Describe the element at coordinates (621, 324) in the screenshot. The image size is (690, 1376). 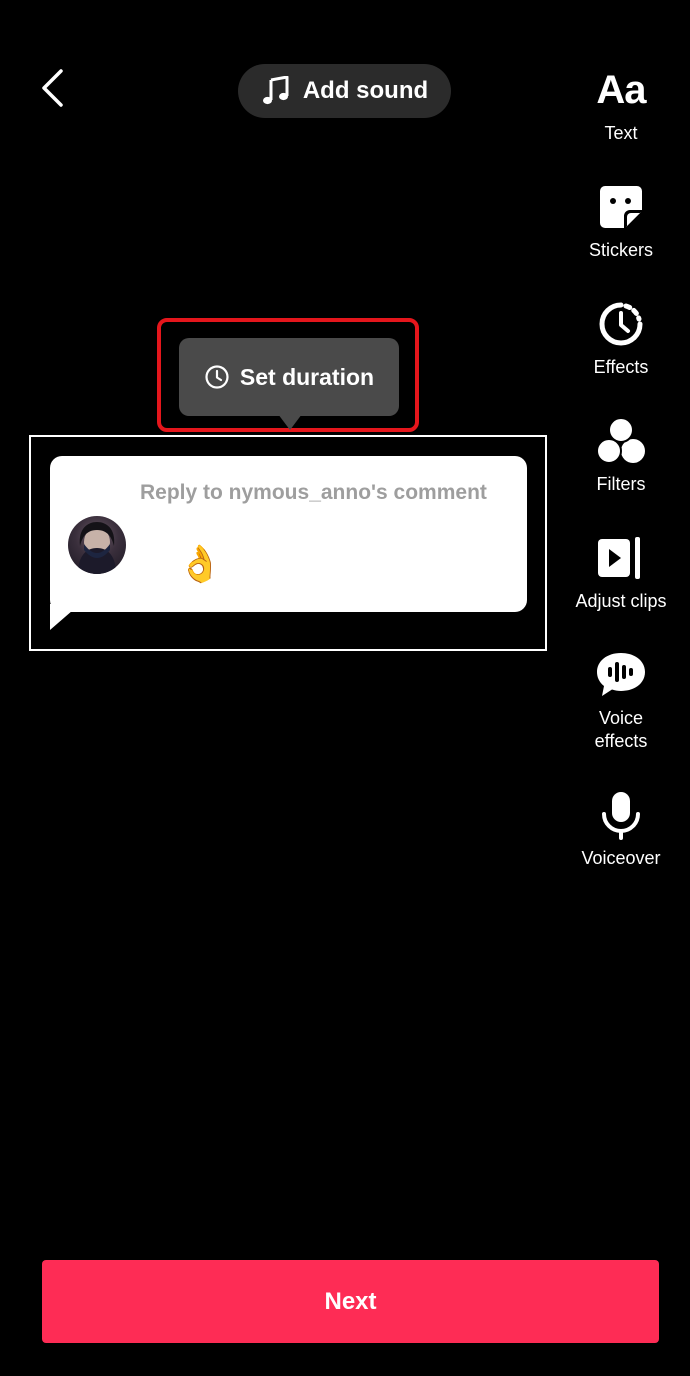
I see `effects-timer-icon` at that location.